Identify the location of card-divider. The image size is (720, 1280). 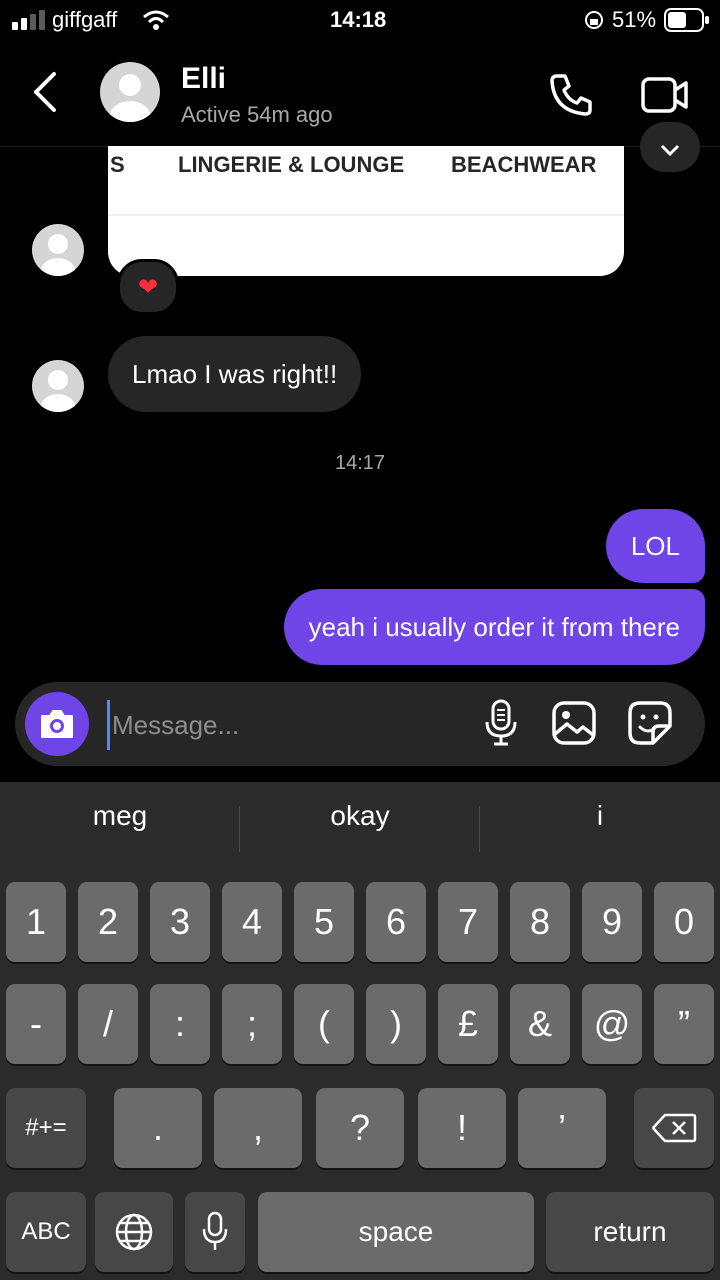
(366, 215).